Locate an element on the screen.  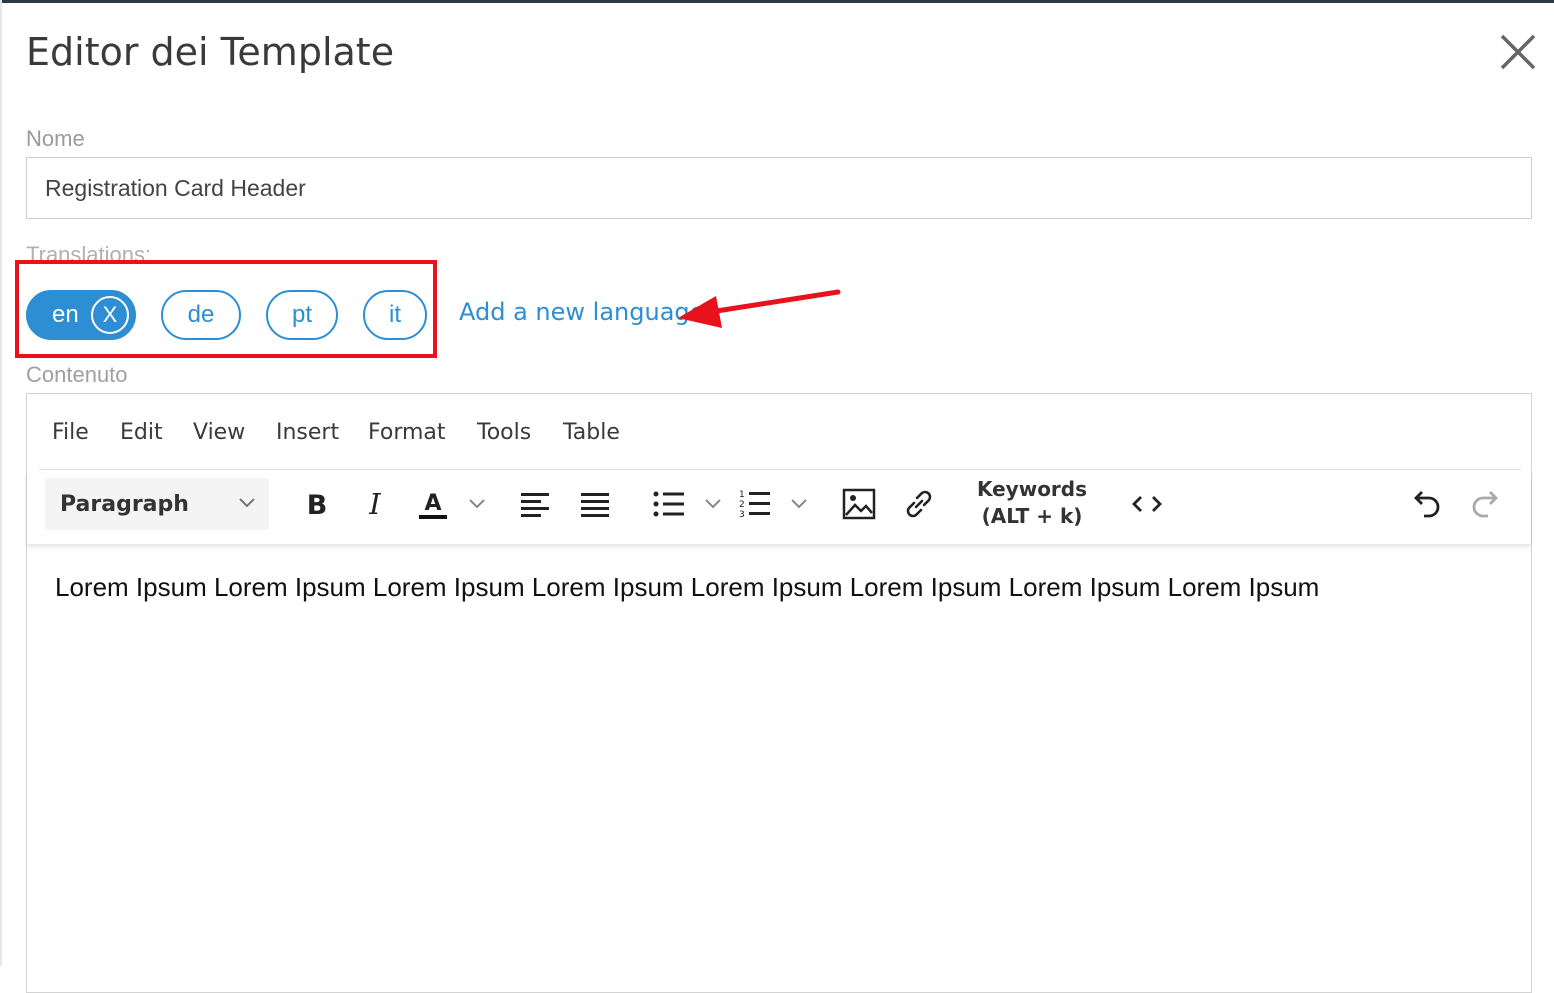
align-left-button is located at coordinates (535, 504).